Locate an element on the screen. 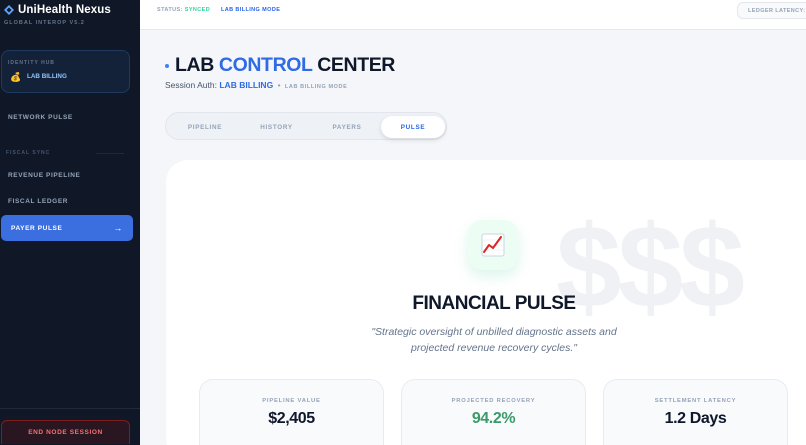  stat-label: PROJECTED RECOVERY is located at coordinates (493, 401).